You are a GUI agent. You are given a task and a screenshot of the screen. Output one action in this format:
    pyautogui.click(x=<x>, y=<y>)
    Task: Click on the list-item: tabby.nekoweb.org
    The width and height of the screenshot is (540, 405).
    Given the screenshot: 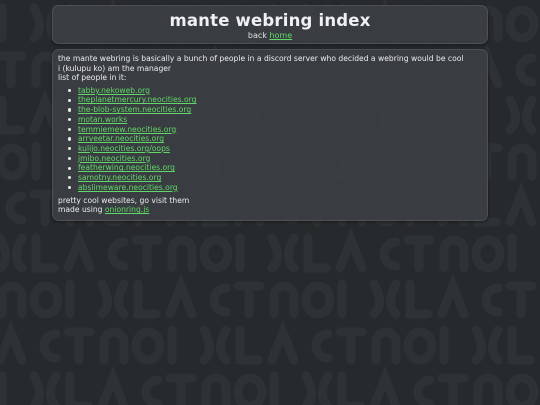 What is the action you would take?
    pyautogui.click(x=277, y=91)
    